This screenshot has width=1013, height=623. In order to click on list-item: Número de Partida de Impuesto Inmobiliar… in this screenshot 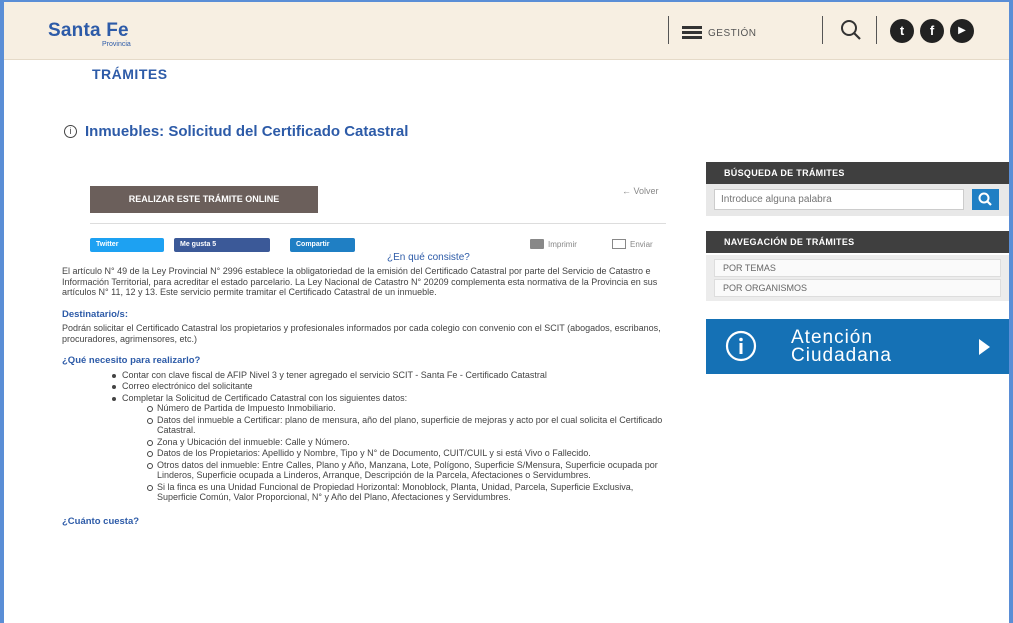, I will do `click(409, 408)`.